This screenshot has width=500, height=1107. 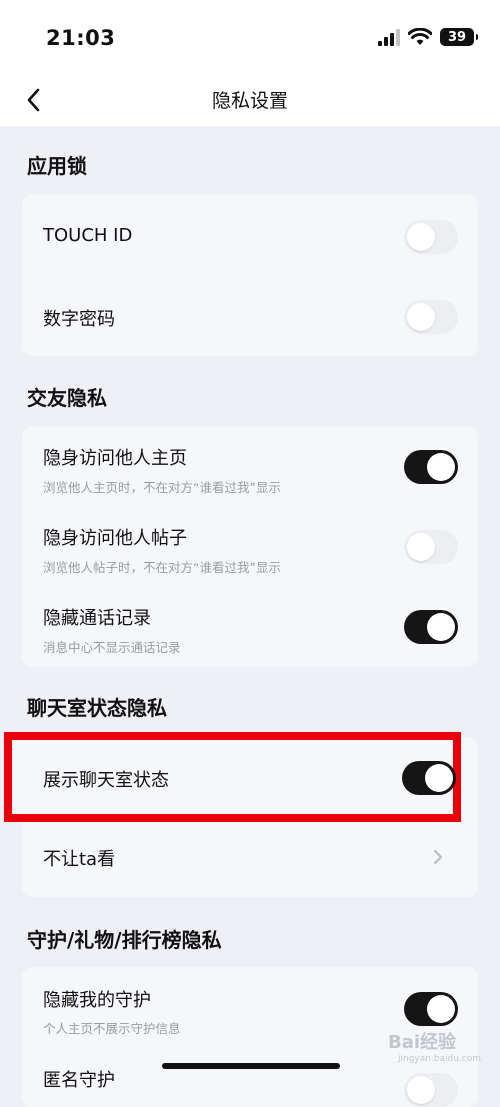 I want to click on touch-id-toggle, so click(x=431, y=237).